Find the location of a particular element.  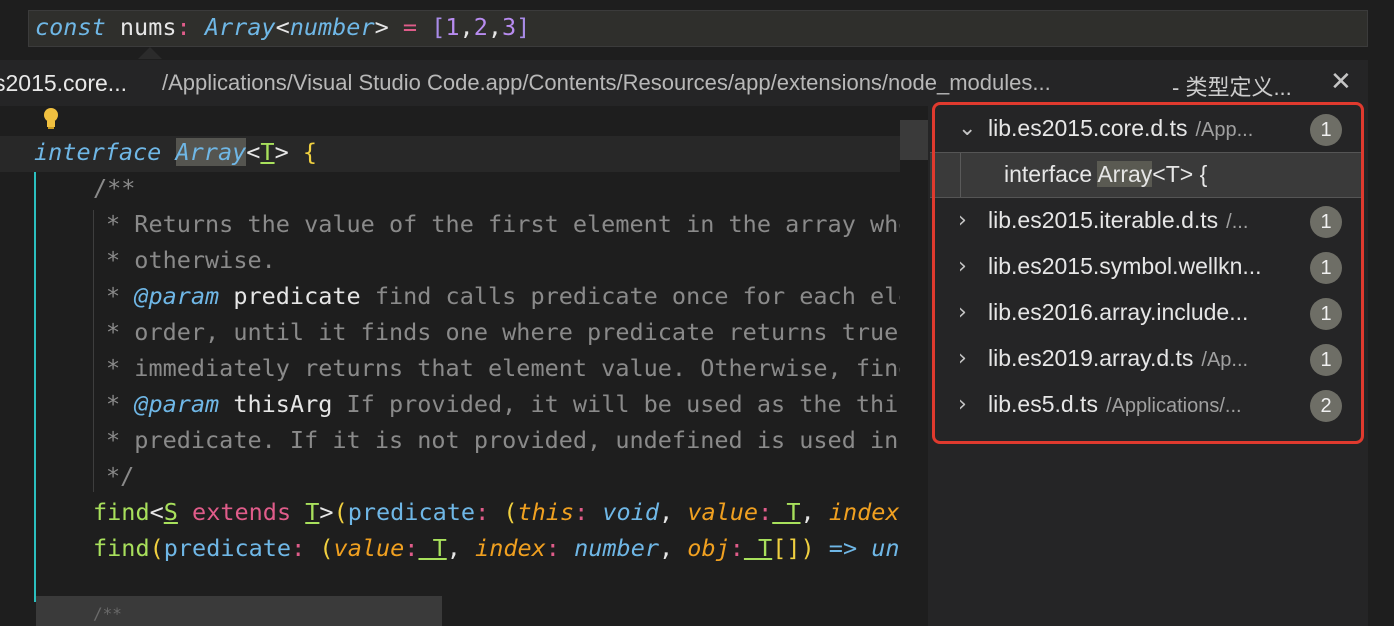

variable-name: nums is located at coordinates (148, 27).